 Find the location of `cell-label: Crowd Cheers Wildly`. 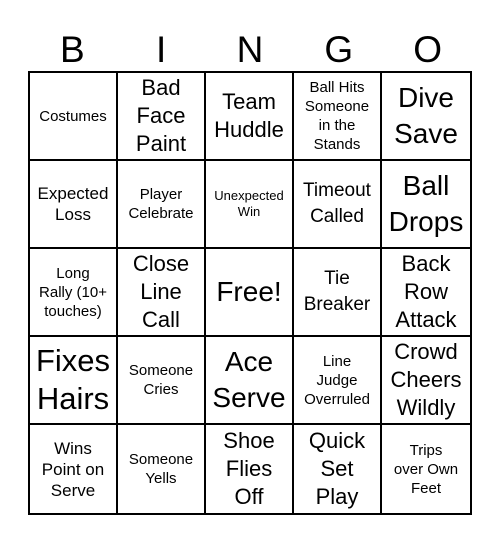

cell-label: Crowd Cheers Wildly is located at coordinates (426, 379).